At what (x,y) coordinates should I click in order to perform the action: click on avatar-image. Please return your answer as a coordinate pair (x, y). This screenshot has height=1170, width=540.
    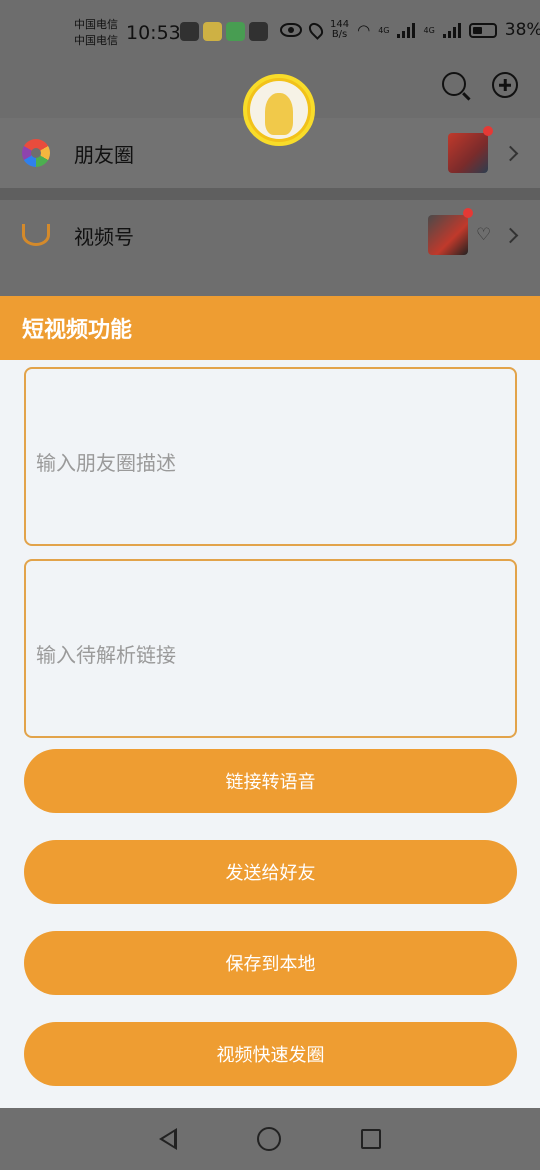
    Looking at the image, I should click on (279, 110).